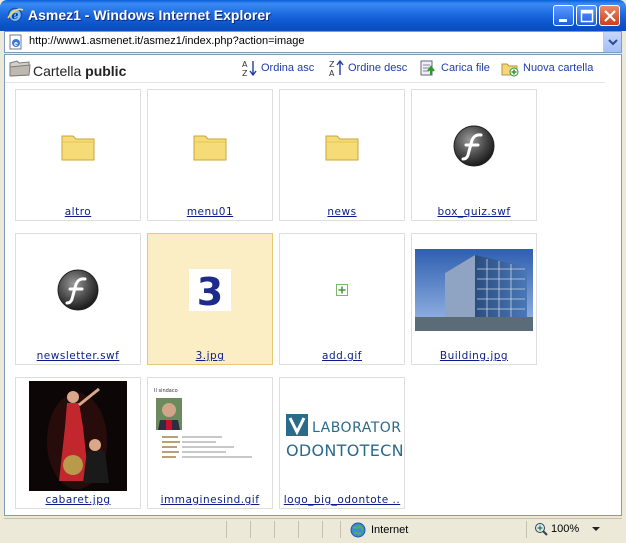  I want to click on lab-logo-line2: ODONTOTECNICO, so click(344, 450).